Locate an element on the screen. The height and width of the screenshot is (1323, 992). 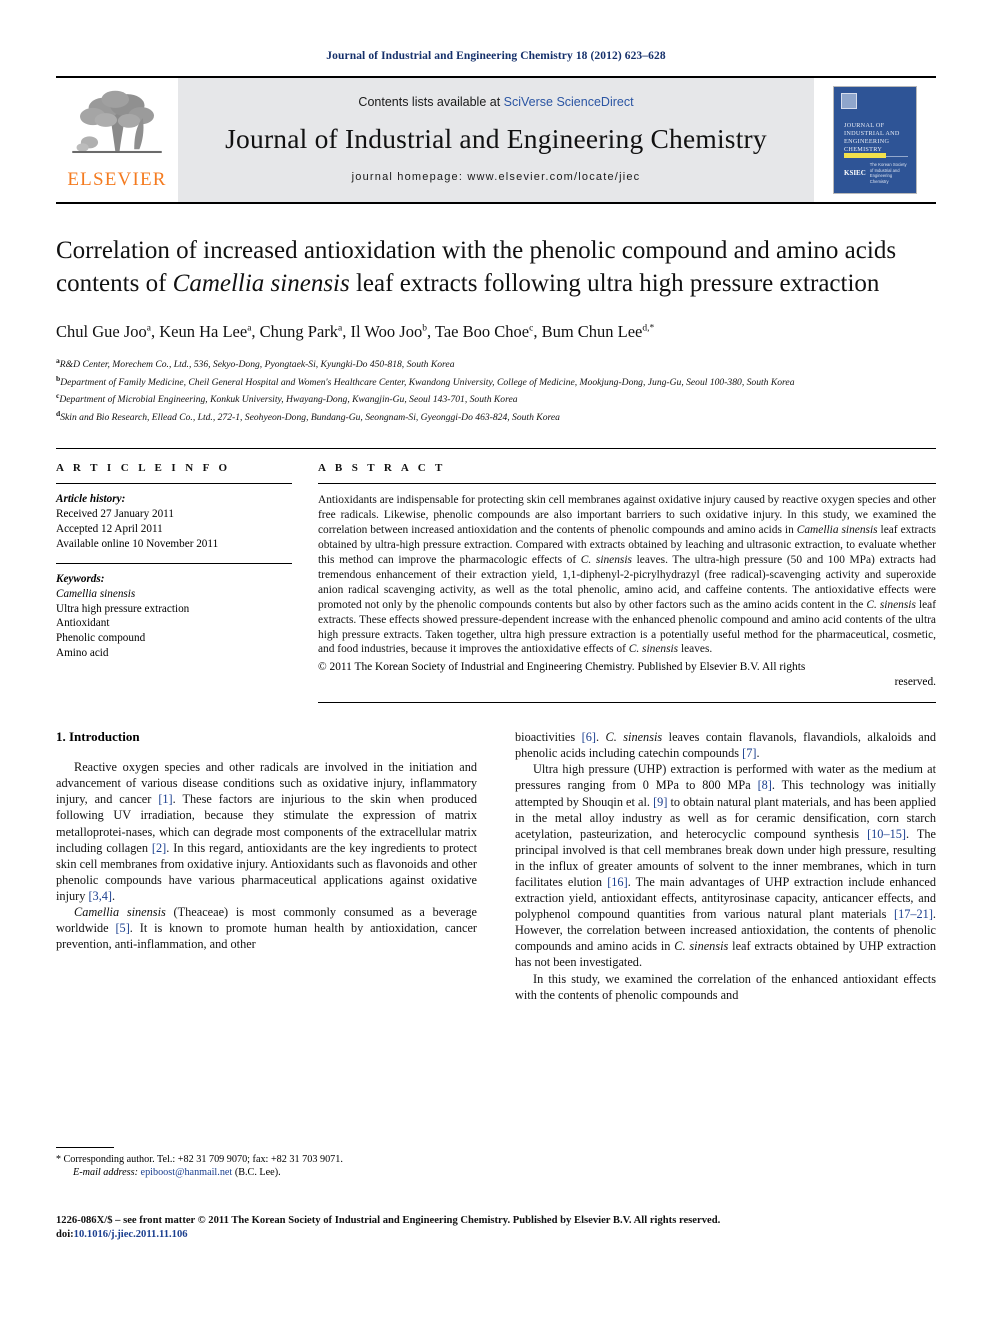
author: Chung Parka is located at coordinates (301, 331).